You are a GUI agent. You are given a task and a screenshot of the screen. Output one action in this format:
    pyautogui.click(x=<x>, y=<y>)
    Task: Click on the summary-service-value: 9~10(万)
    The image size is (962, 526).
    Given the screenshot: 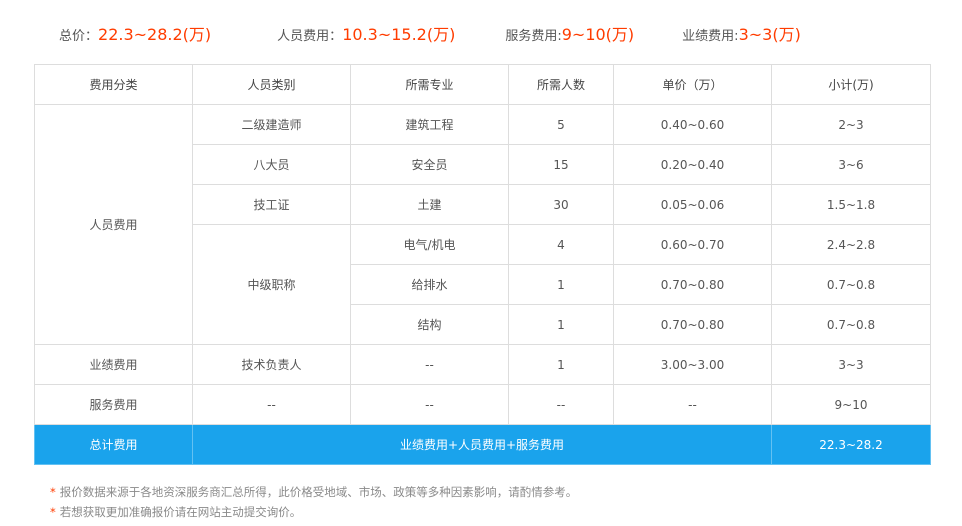 What is the action you would take?
    pyautogui.click(x=598, y=34)
    